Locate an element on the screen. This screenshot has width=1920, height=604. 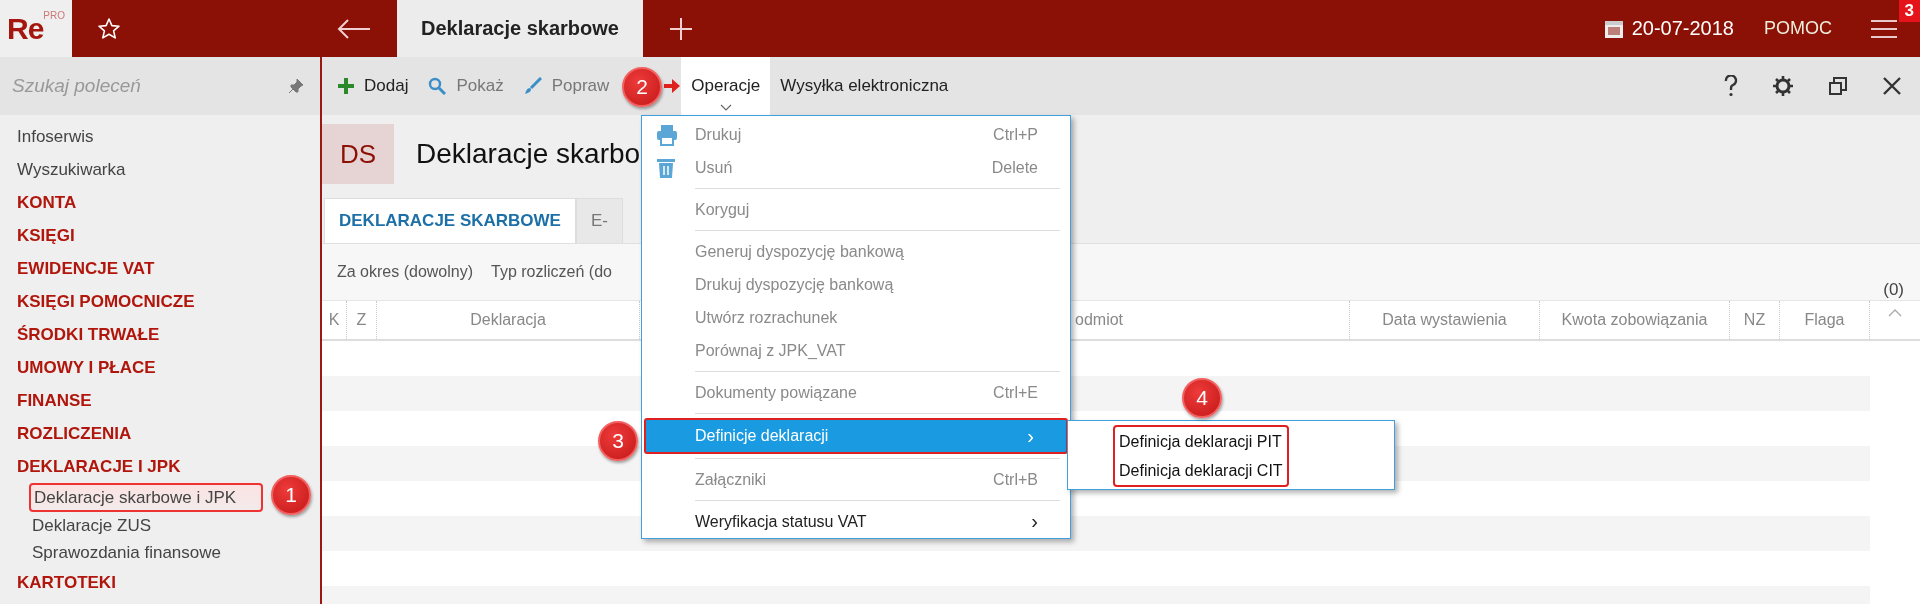
sidebar-item: Wyszukiwarka is located at coordinates (160, 169).